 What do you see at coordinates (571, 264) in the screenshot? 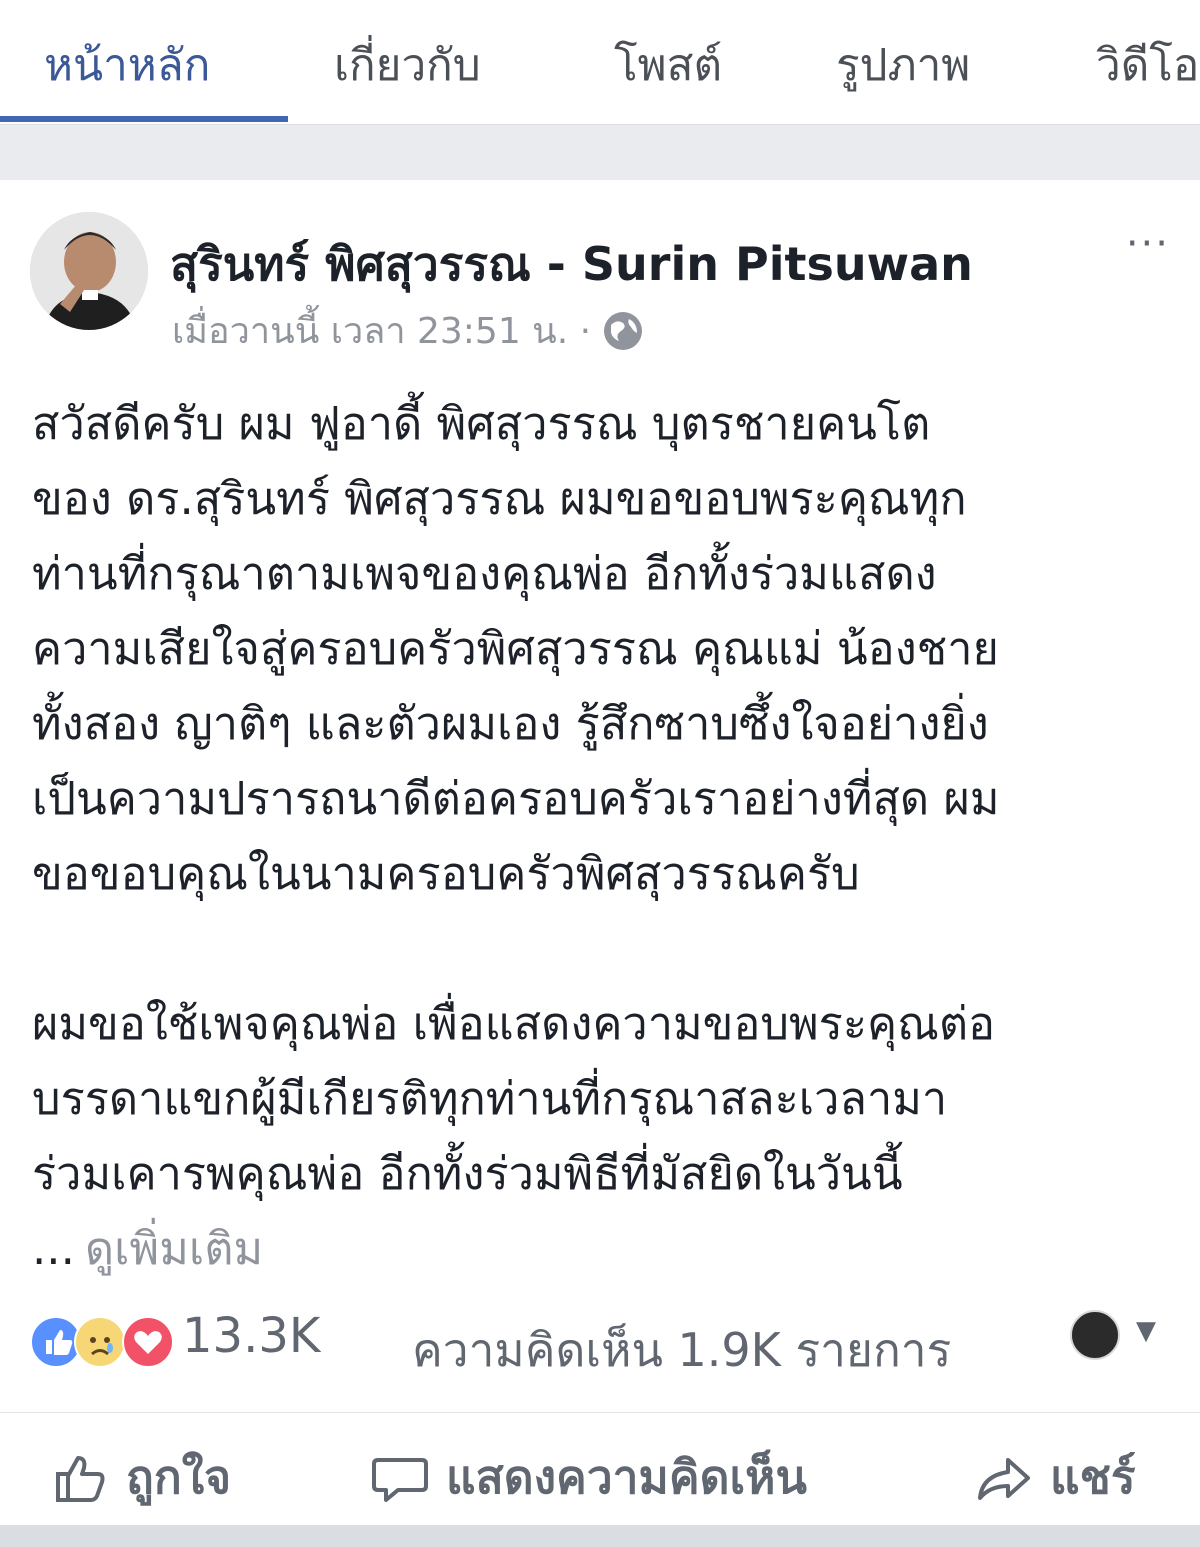
I see `post-author-name: สุรินทร์ พิศสุวรรณ - Surin Pitsuwan` at bounding box center [571, 264].